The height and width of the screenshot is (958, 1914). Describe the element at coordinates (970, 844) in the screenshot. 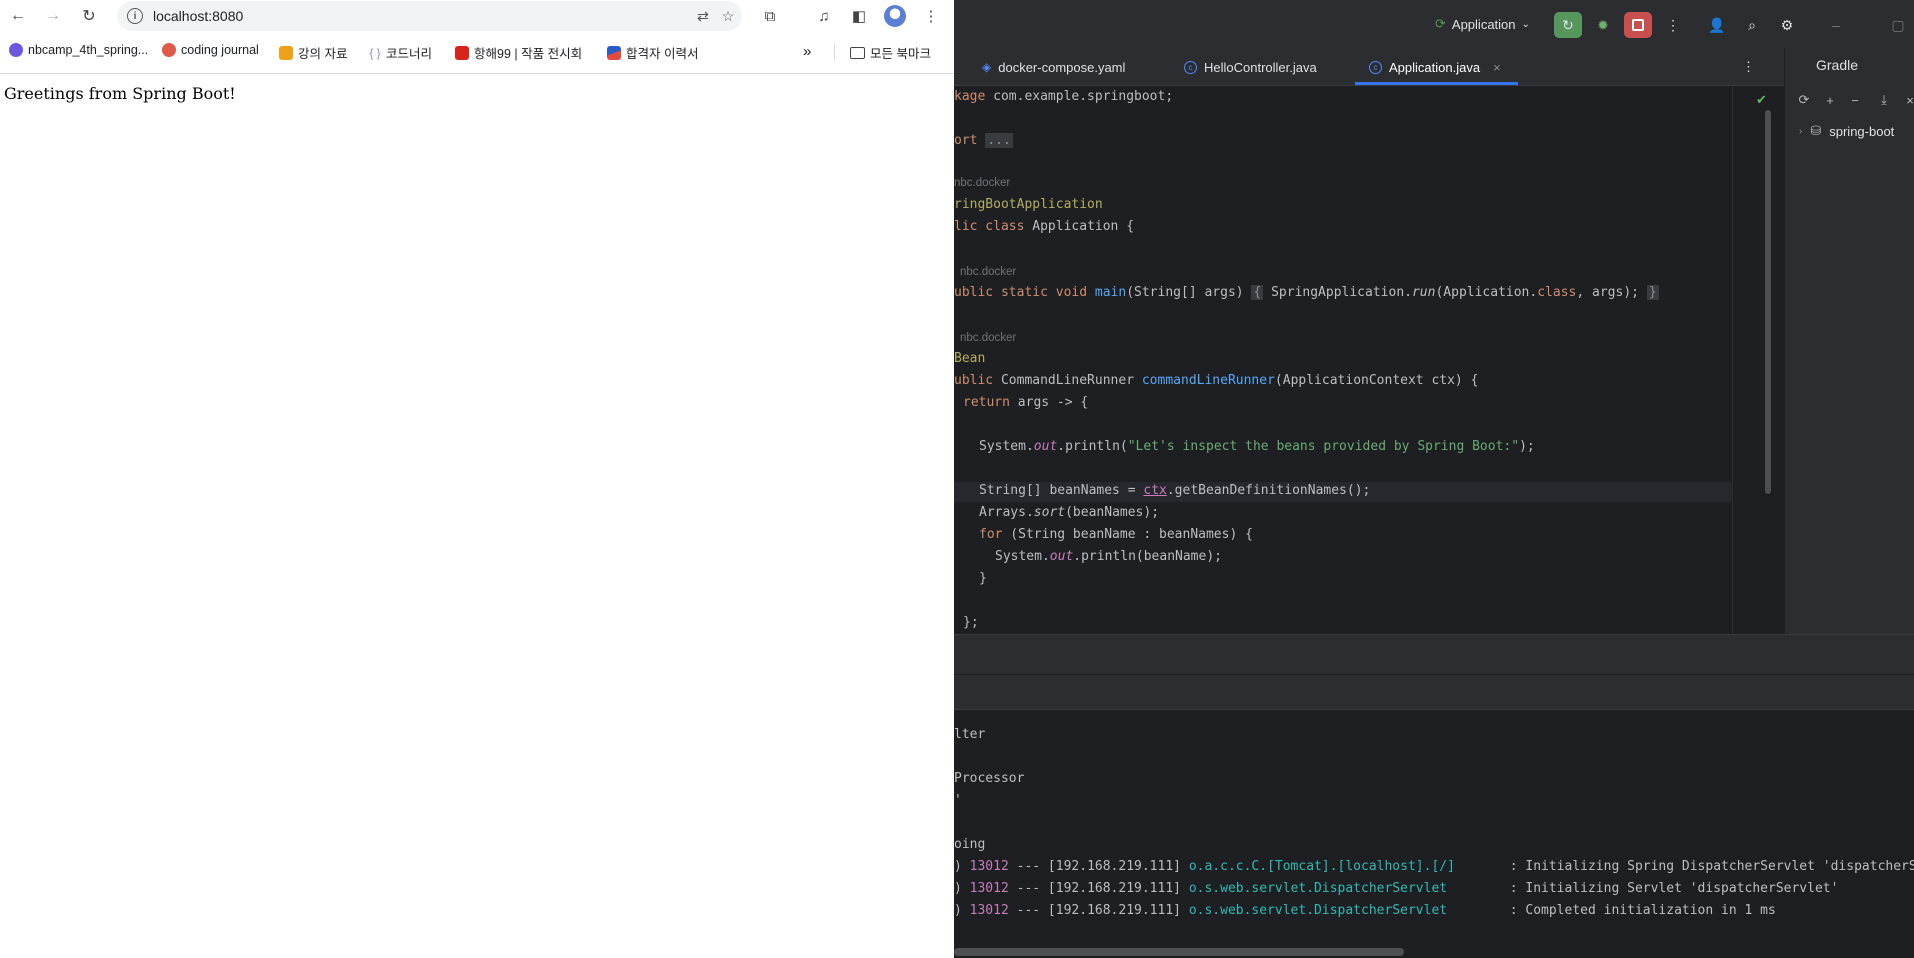

I see `console-line: oing` at that location.